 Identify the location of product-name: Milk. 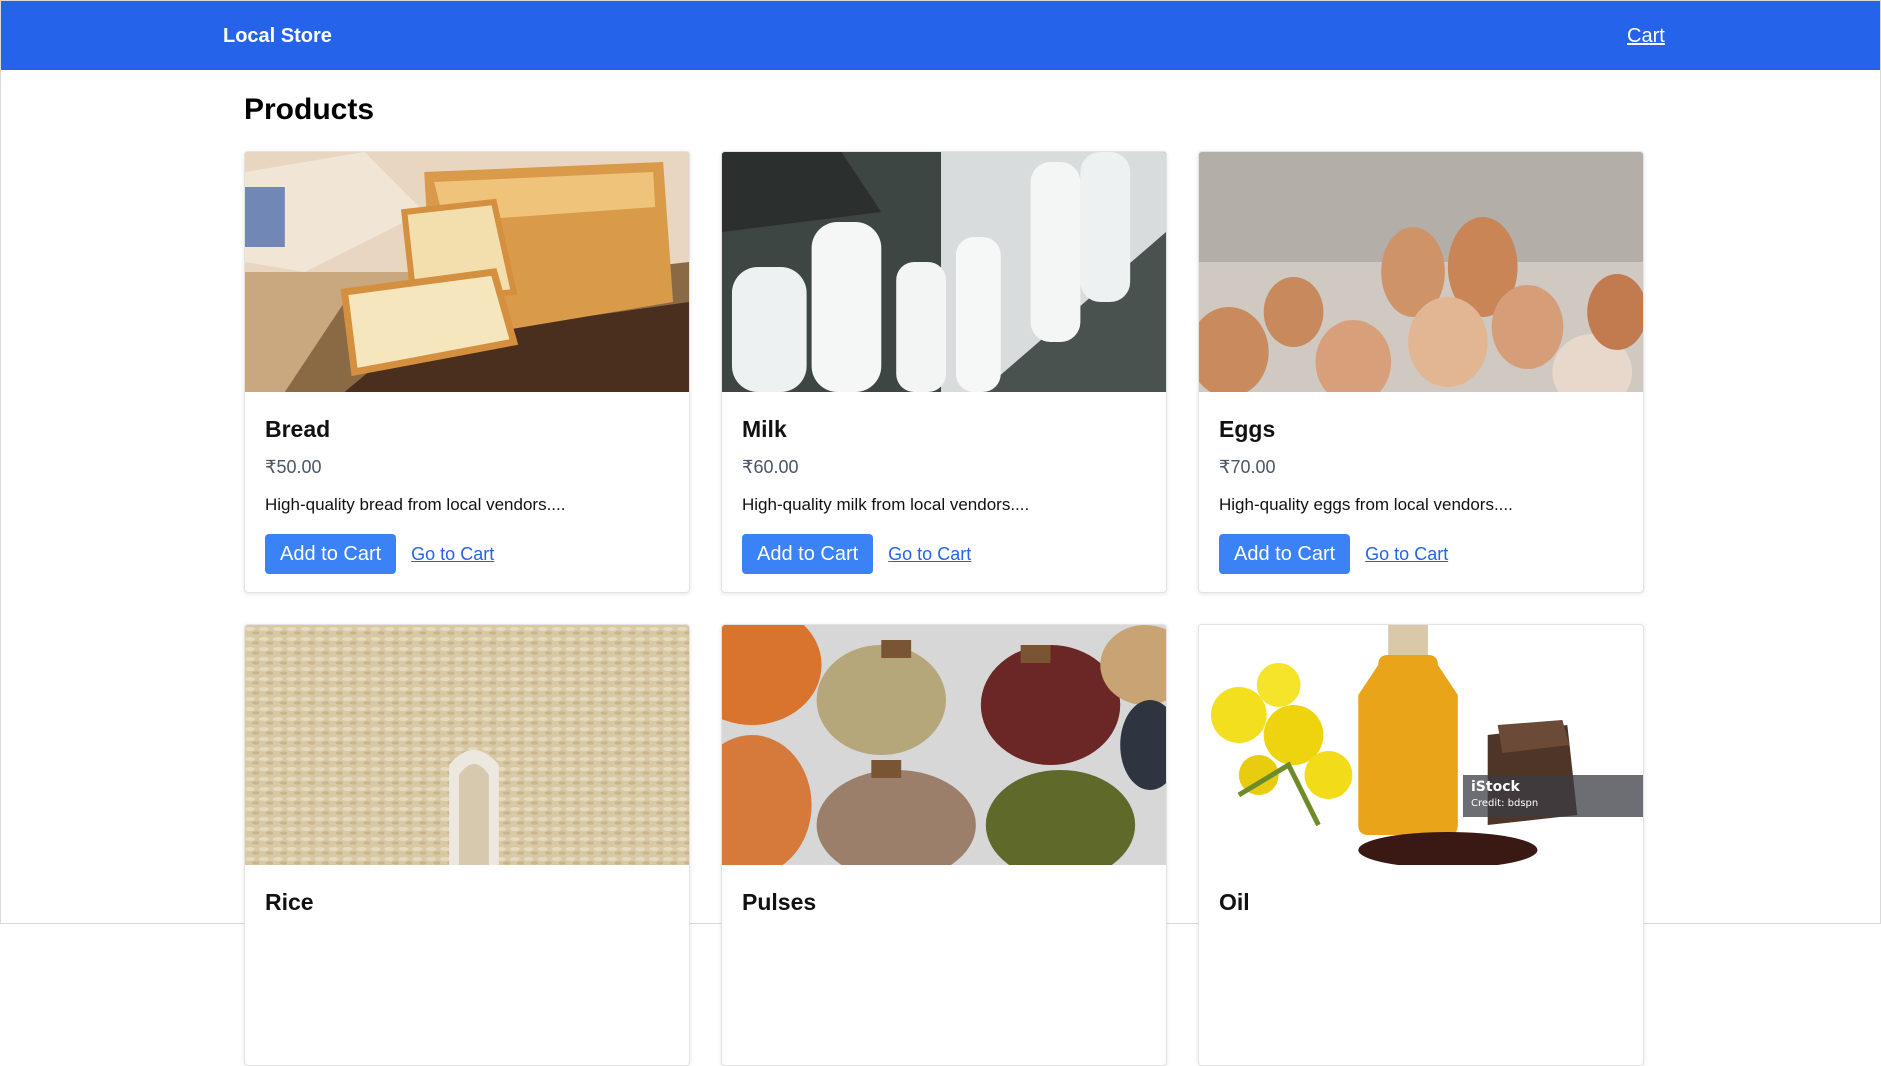
(764, 429).